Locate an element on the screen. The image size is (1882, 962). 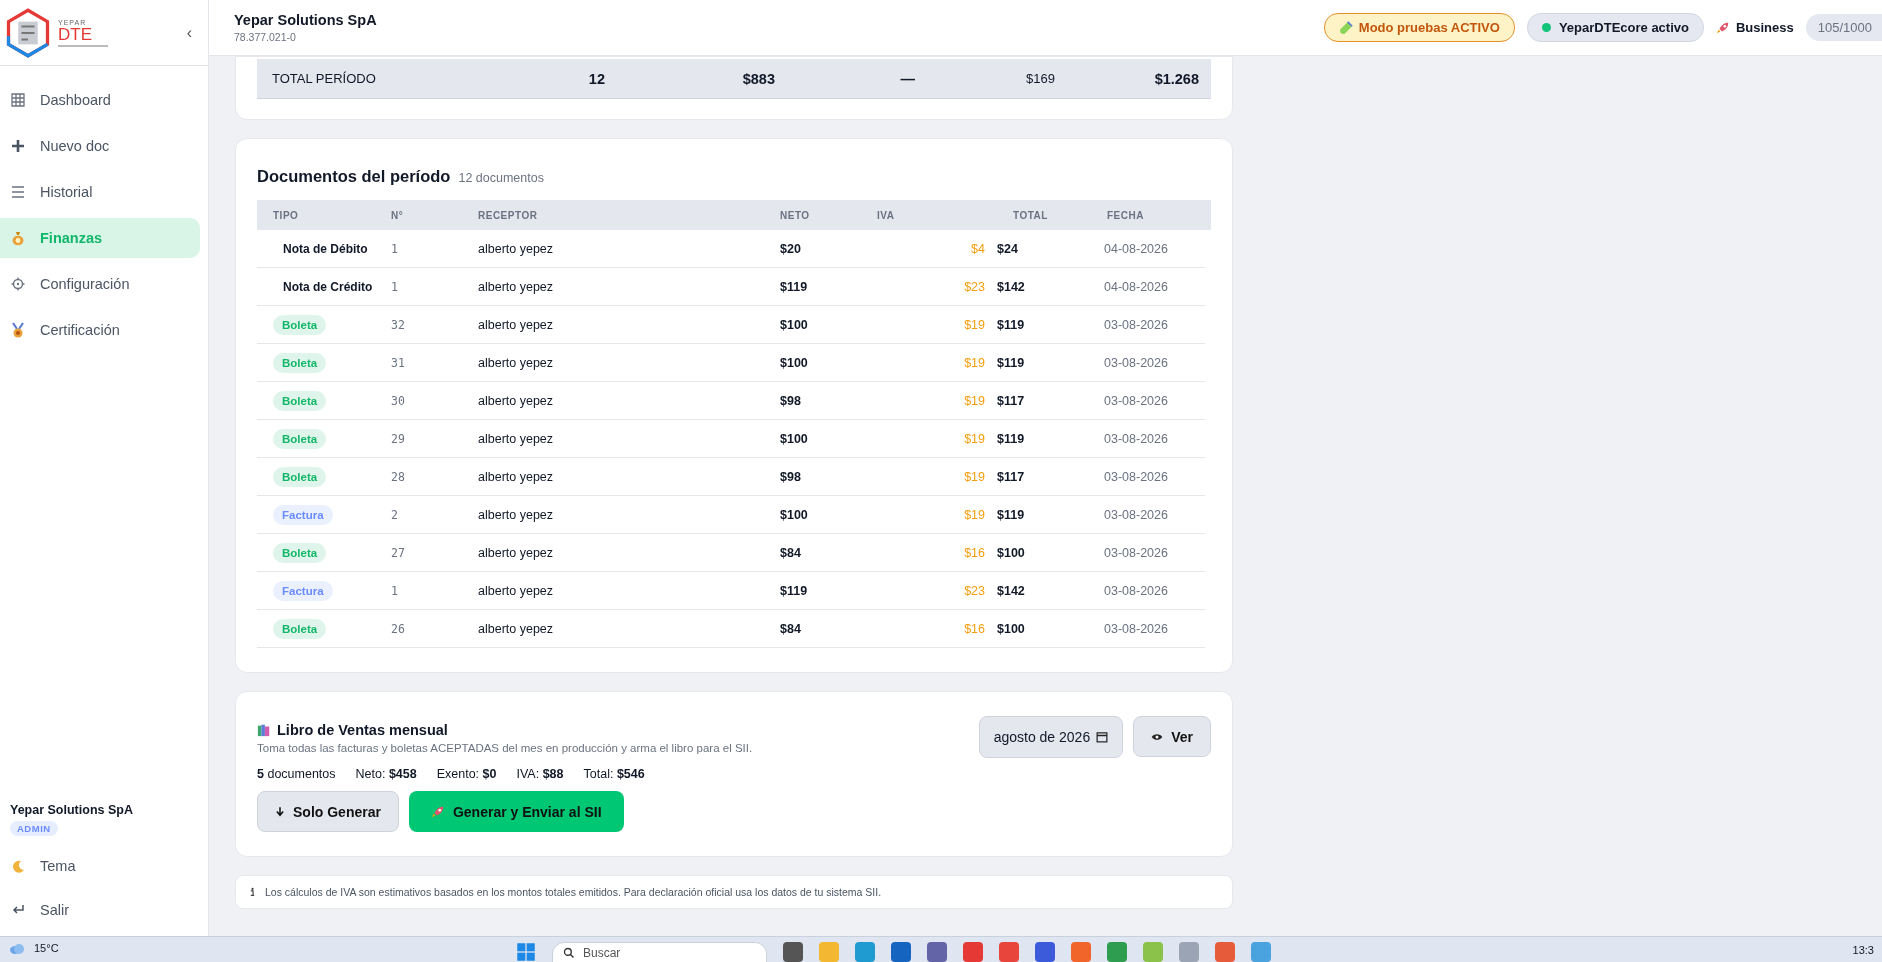
sidebar-item: Historial is located at coordinates (100, 192).